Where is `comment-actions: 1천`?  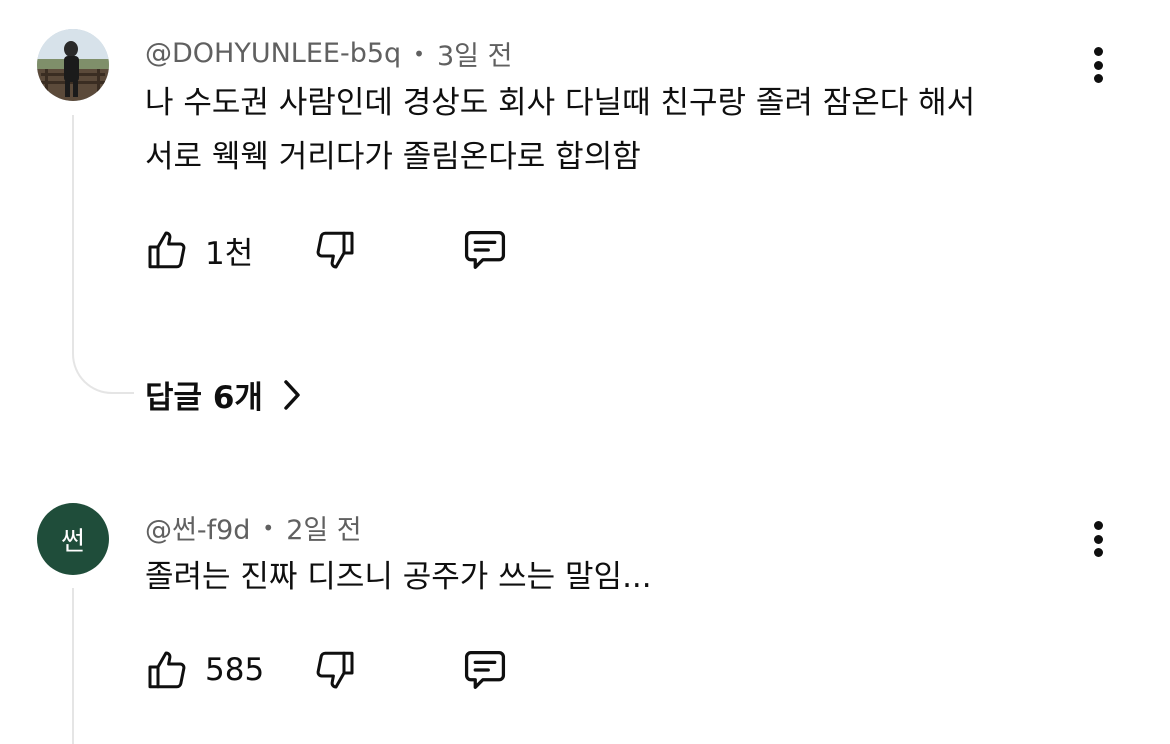 comment-actions: 1천 is located at coordinates (343, 250).